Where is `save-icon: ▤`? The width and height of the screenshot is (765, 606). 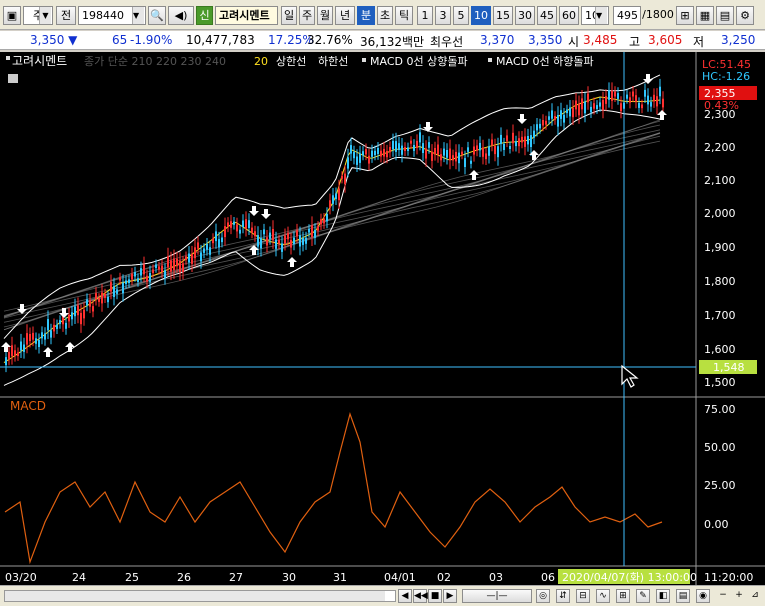
save-icon: ▤ is located at coordinates (725, 15).